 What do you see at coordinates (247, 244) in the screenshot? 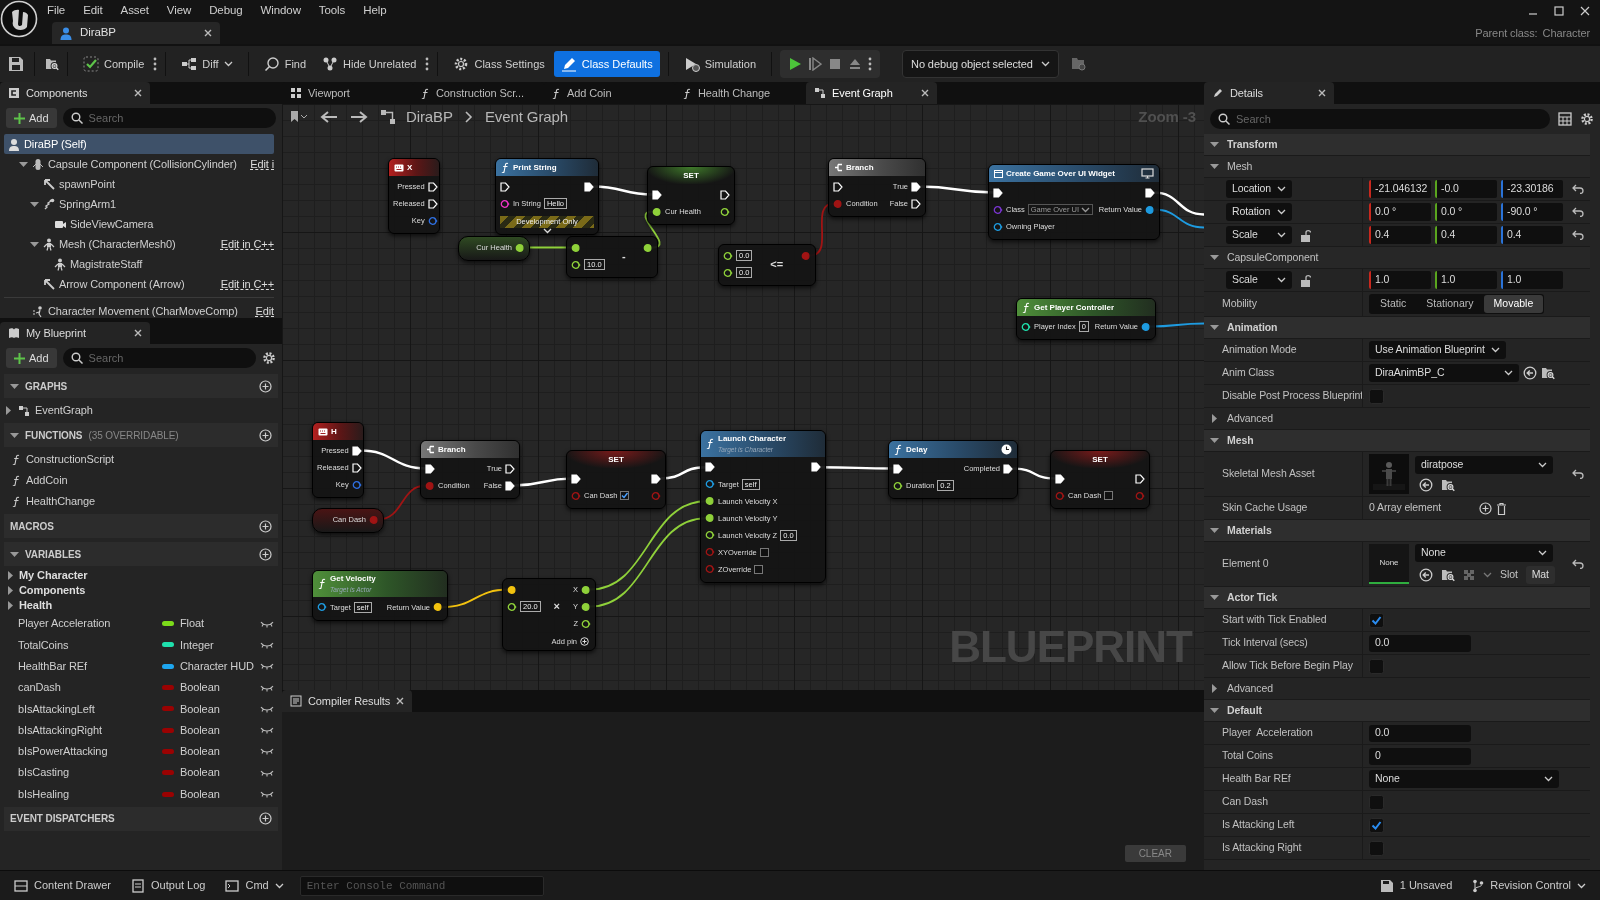
I see `edit-link: Edit in C++` at bounding box center [247, 244].